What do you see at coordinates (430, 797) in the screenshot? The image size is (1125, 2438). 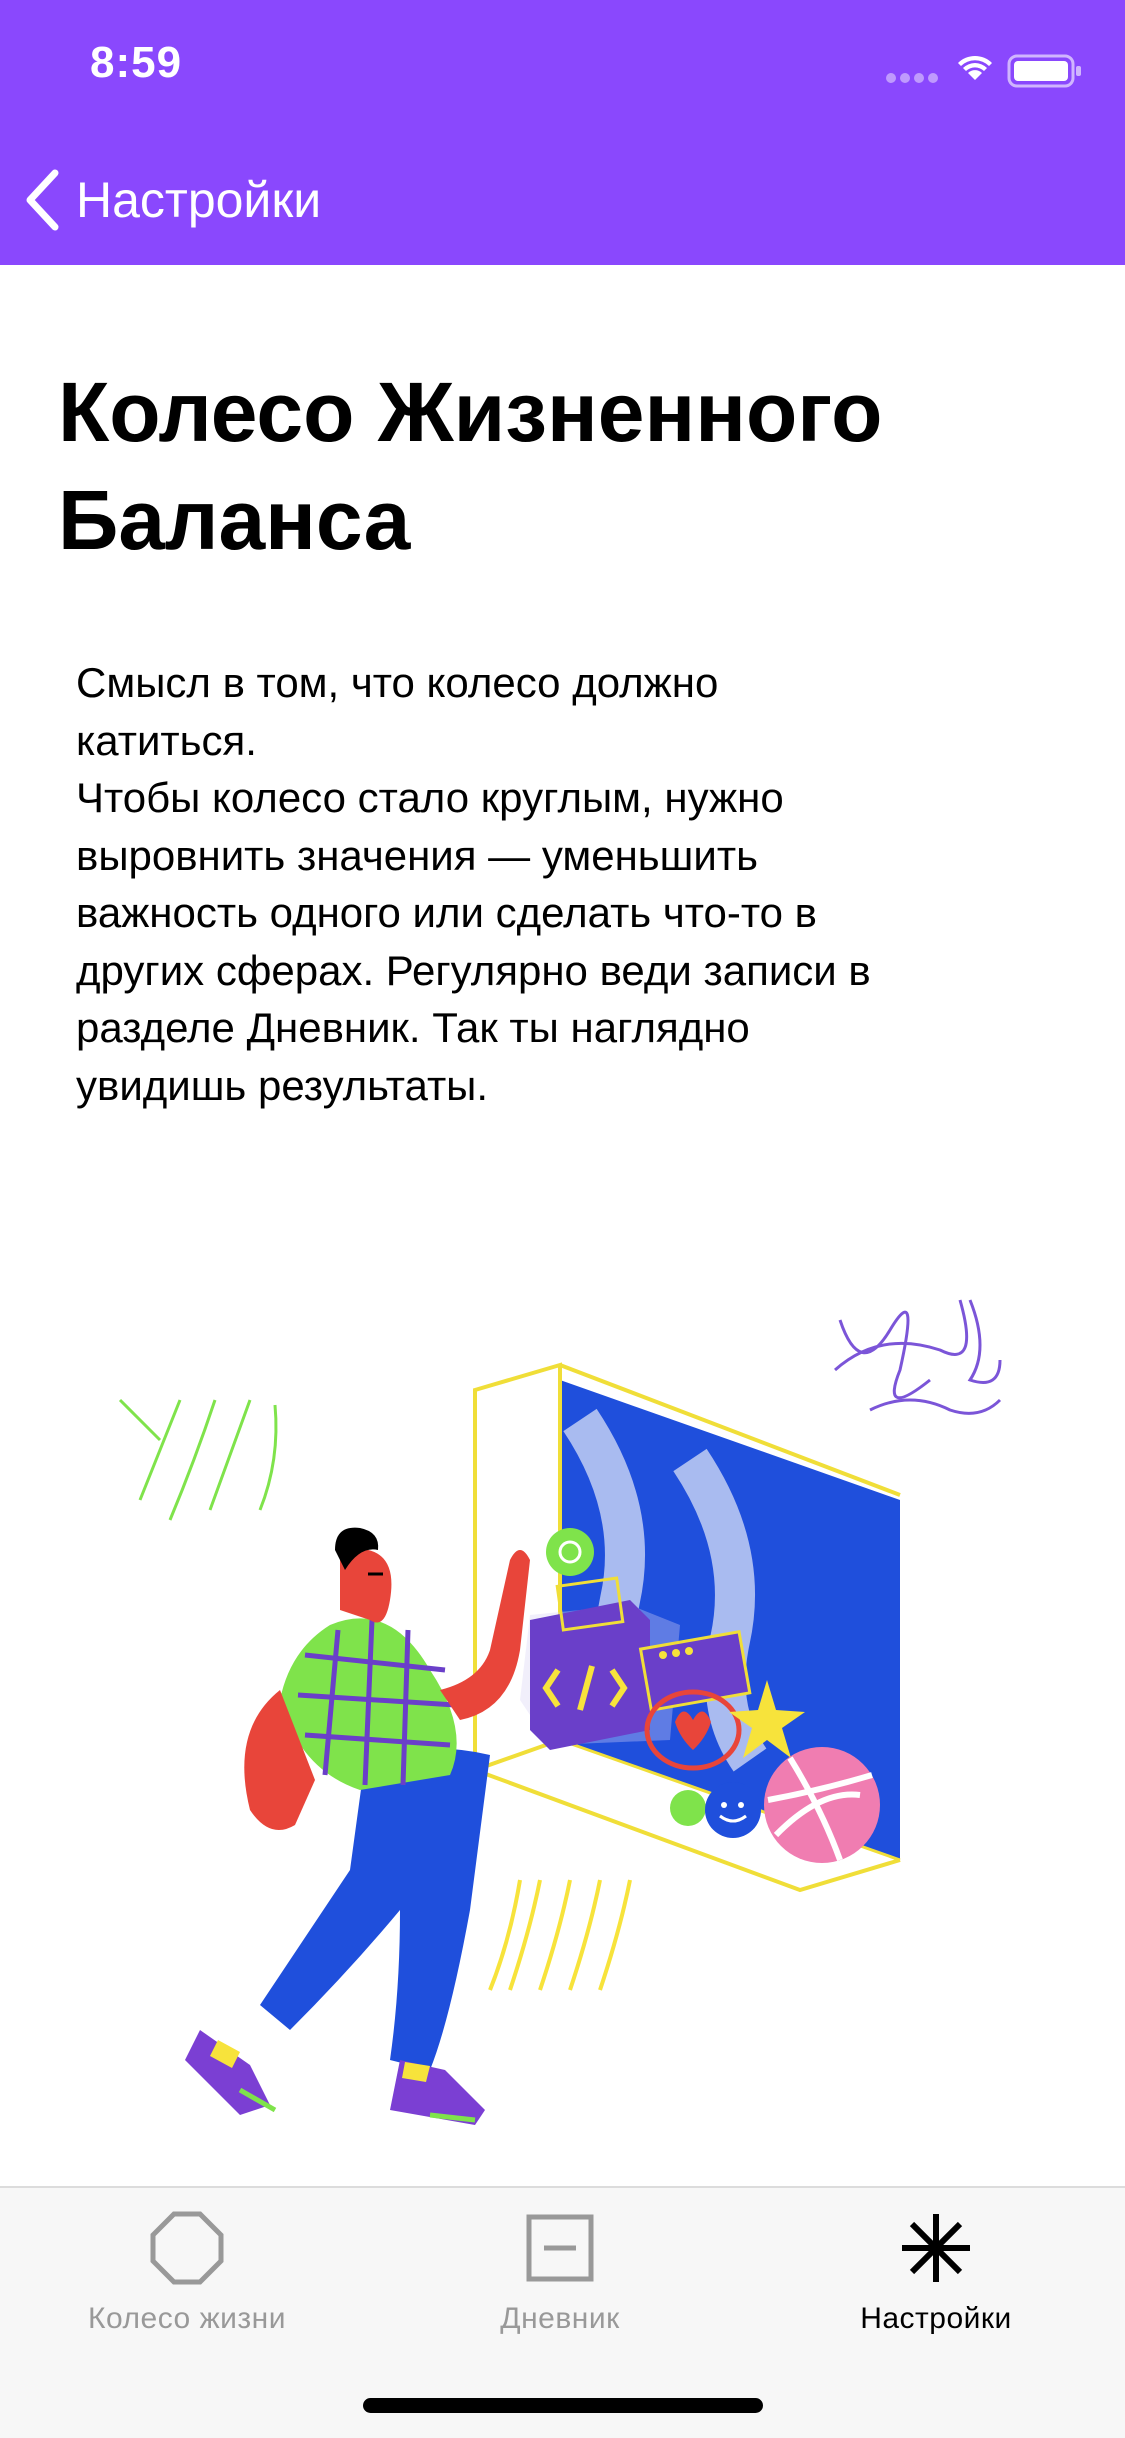 I see `description-line: Чтобы колесо стало круглым, нужно` at bounding box center [430, 797].